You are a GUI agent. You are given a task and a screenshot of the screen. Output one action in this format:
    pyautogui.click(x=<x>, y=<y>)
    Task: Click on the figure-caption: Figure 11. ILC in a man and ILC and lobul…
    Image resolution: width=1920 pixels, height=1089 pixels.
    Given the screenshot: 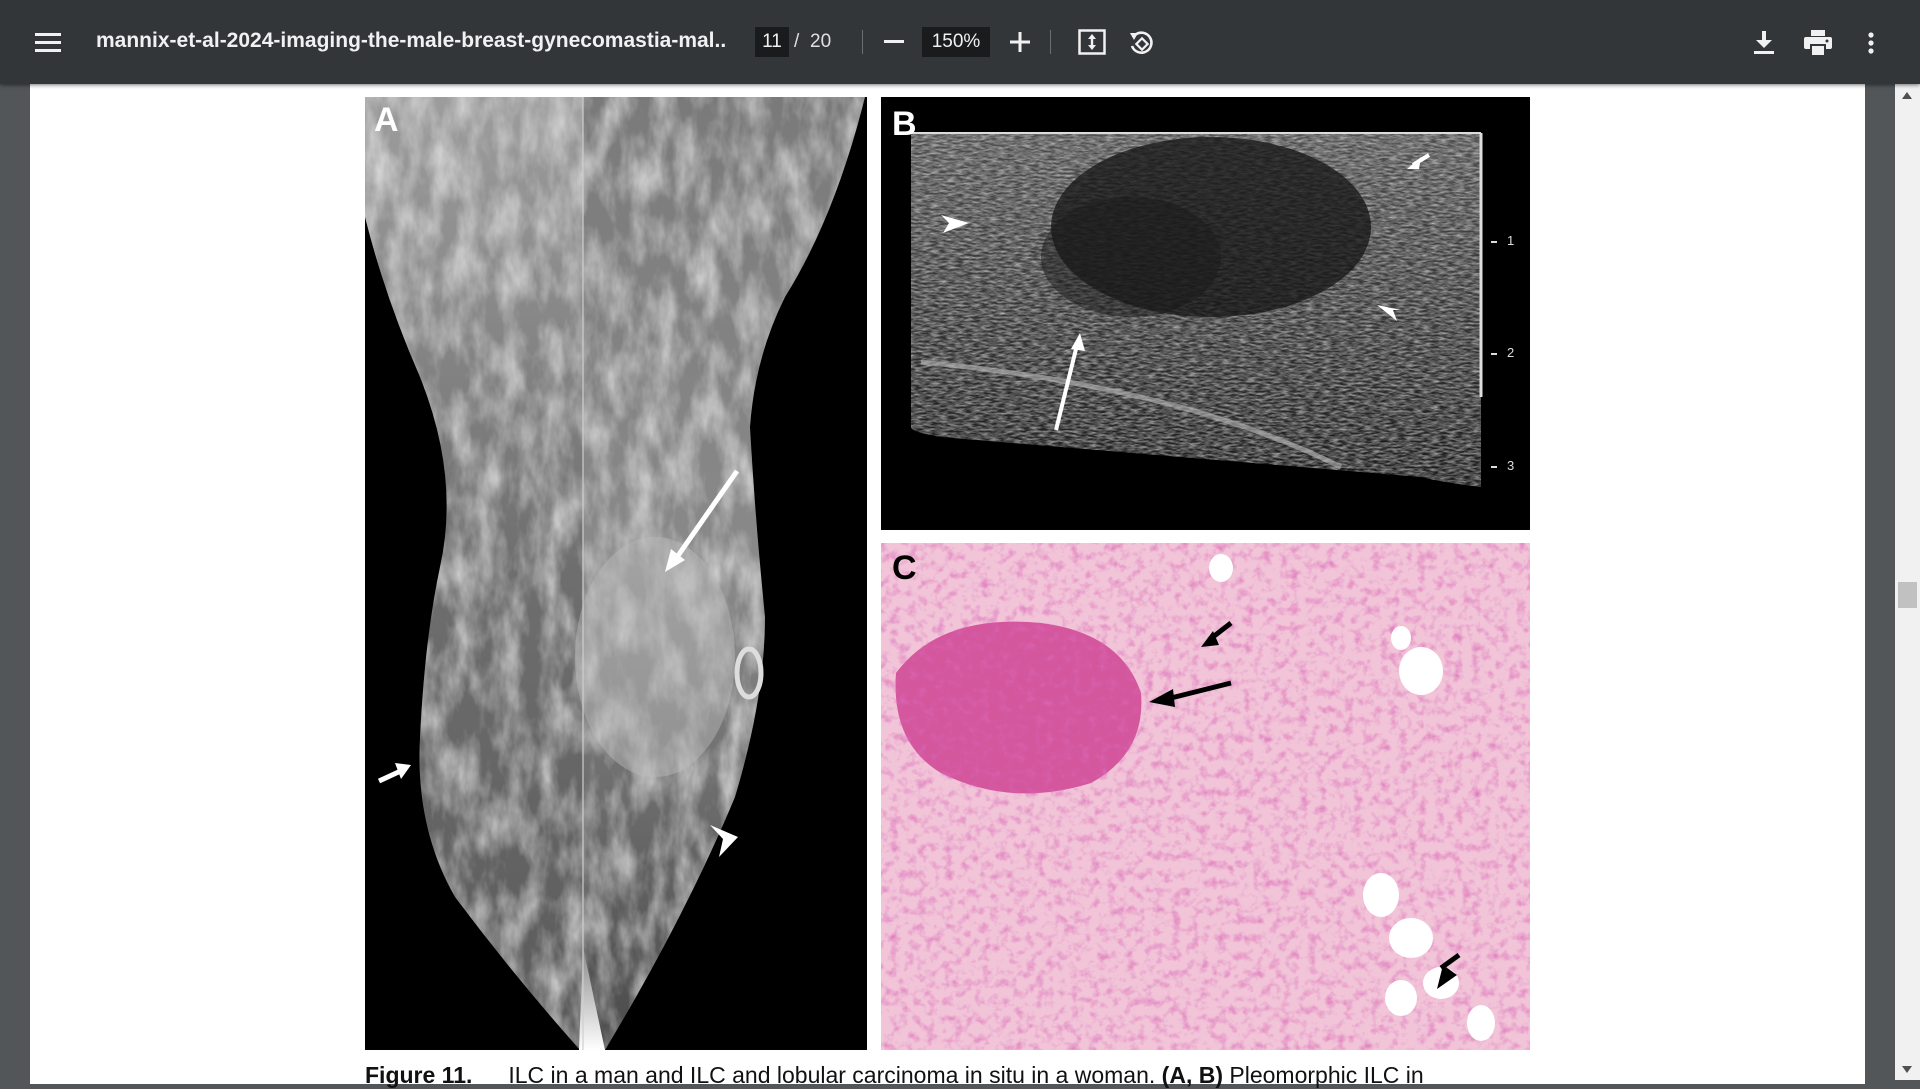 What is the action you would take?
    pyautogui.click(x=894, y=1075)
    